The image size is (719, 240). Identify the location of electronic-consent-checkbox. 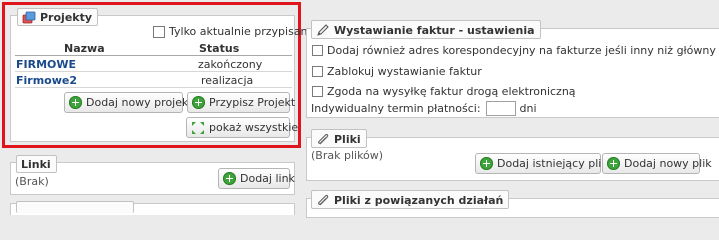
(317, 91).